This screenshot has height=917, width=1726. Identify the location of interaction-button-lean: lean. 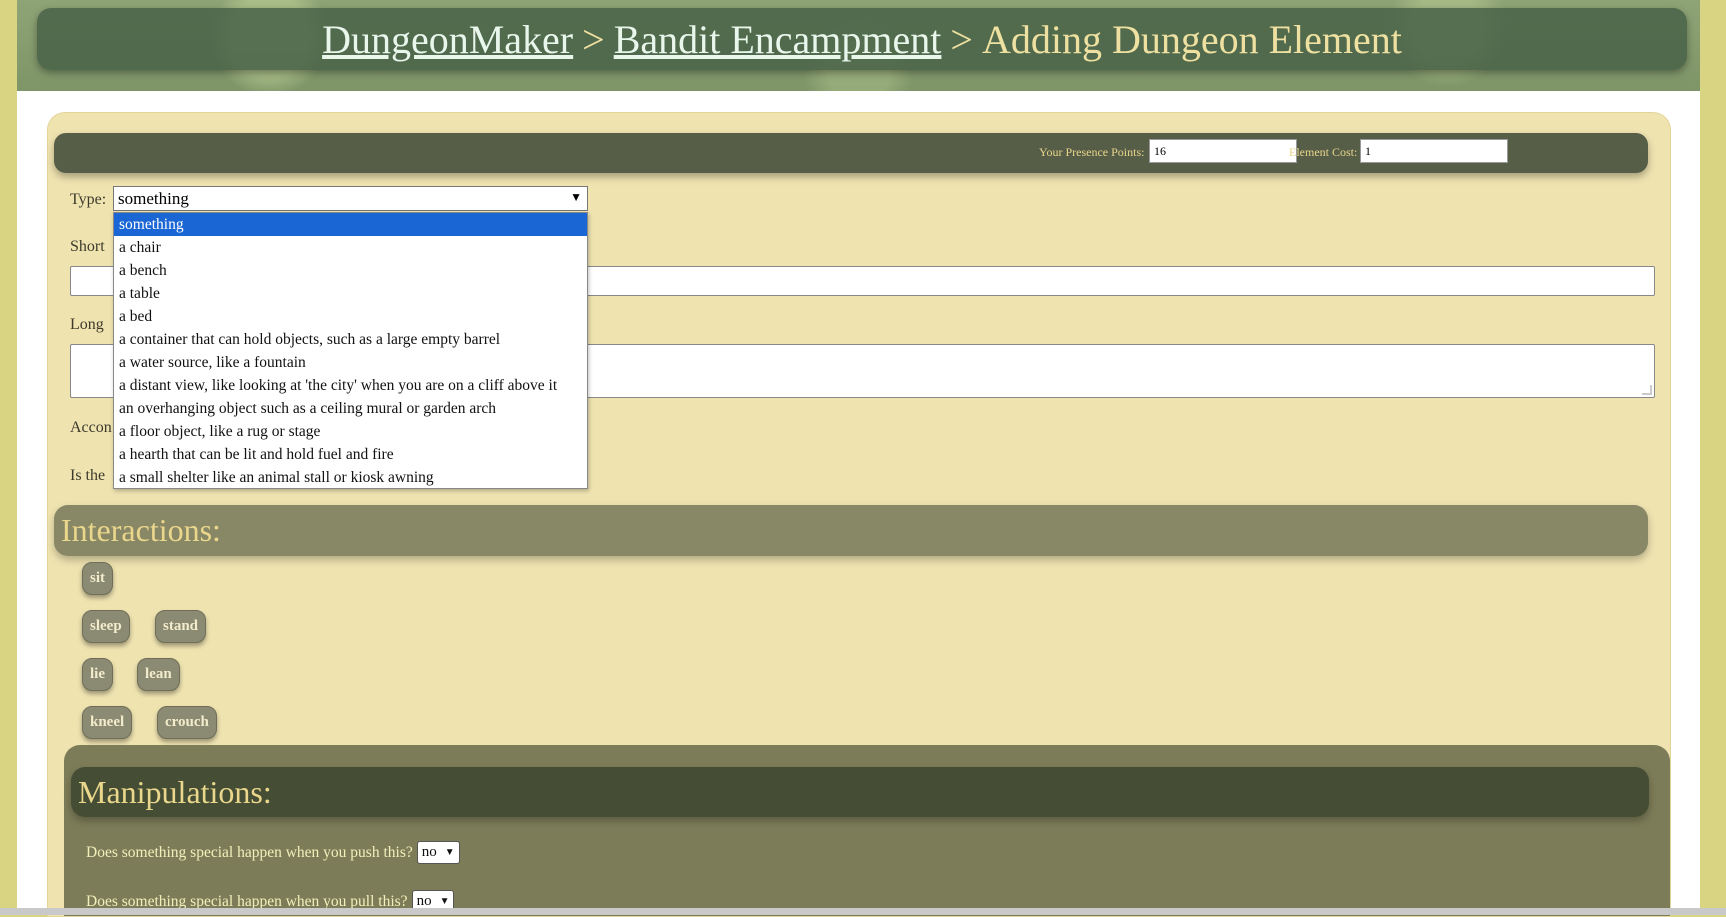
(158, 674).